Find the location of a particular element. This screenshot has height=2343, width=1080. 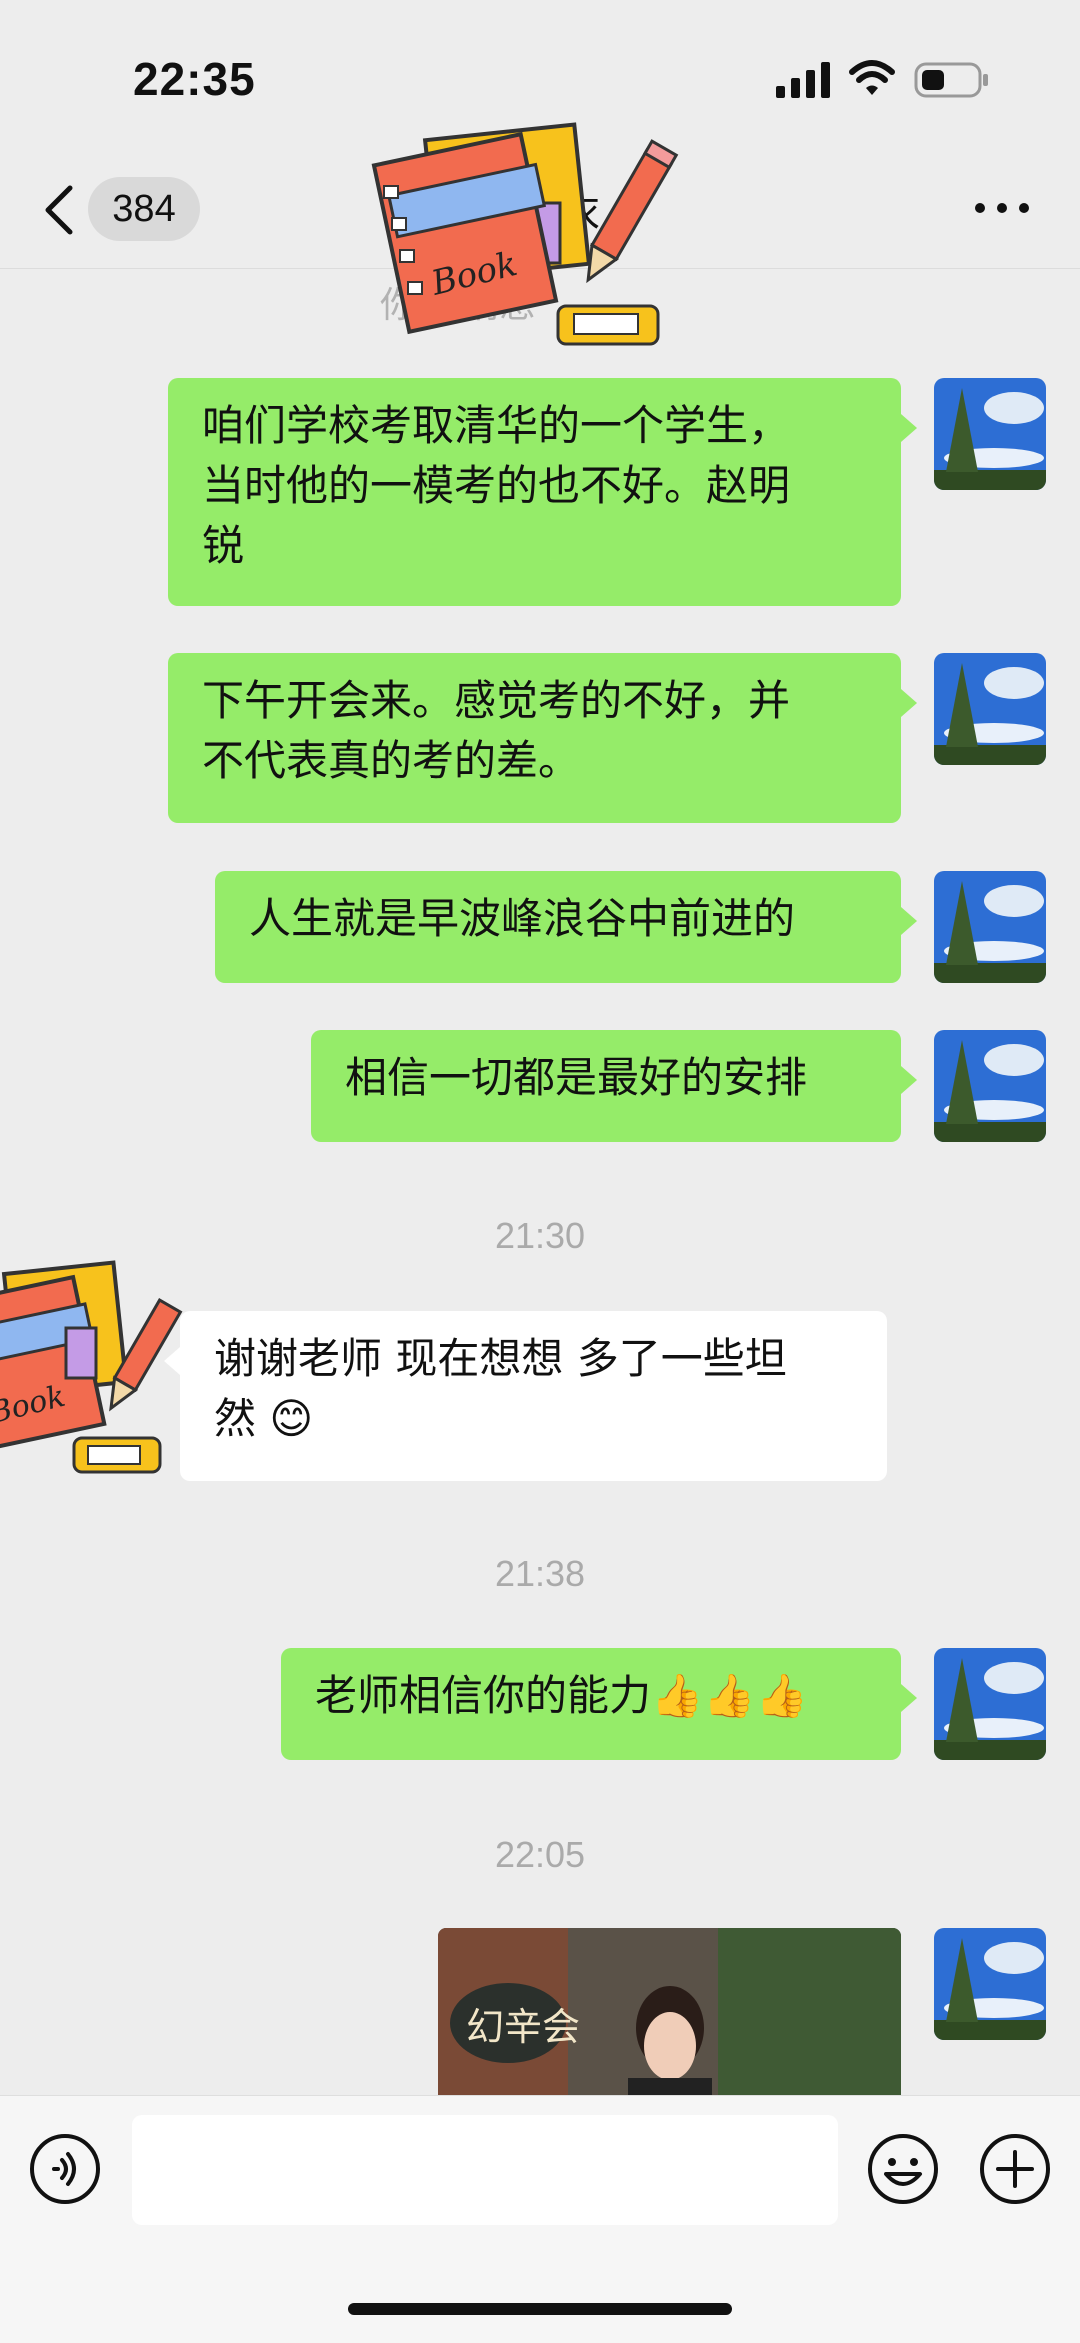

video-overlay-text: 幻辛会 is located at coordinates (523, 2027).